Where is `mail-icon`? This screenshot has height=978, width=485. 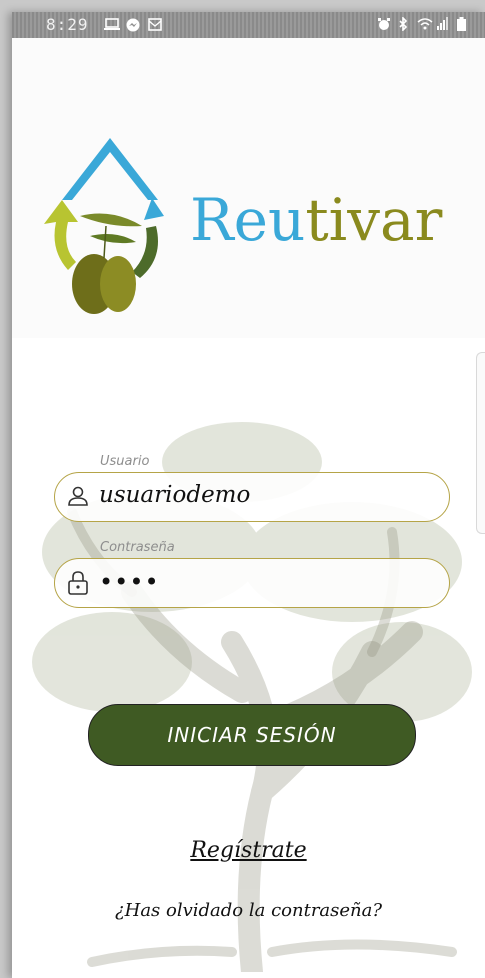
mail-icon is located at coordinates (155, 24).